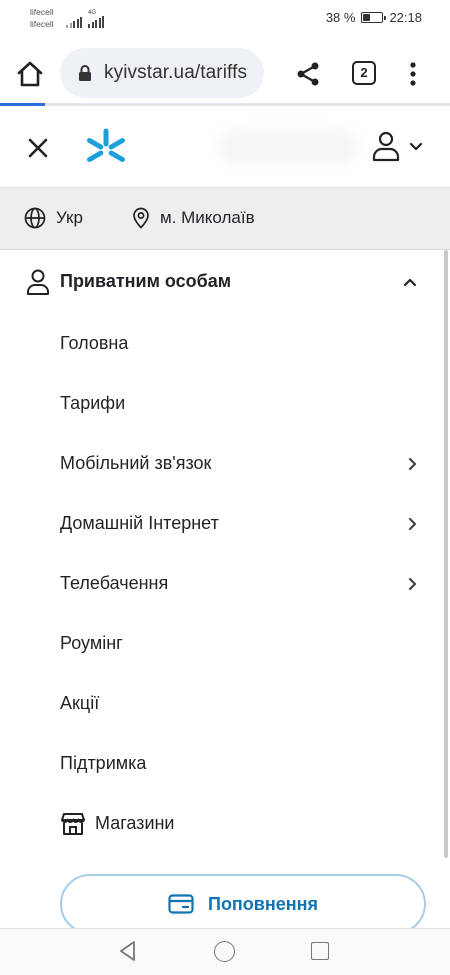 The height and width of the screenshot is (975, 450). What do you see at coordinates (220, 764) in the screenshot?
I see `menu-item: Підтримка` at bounding box center [220, 764].